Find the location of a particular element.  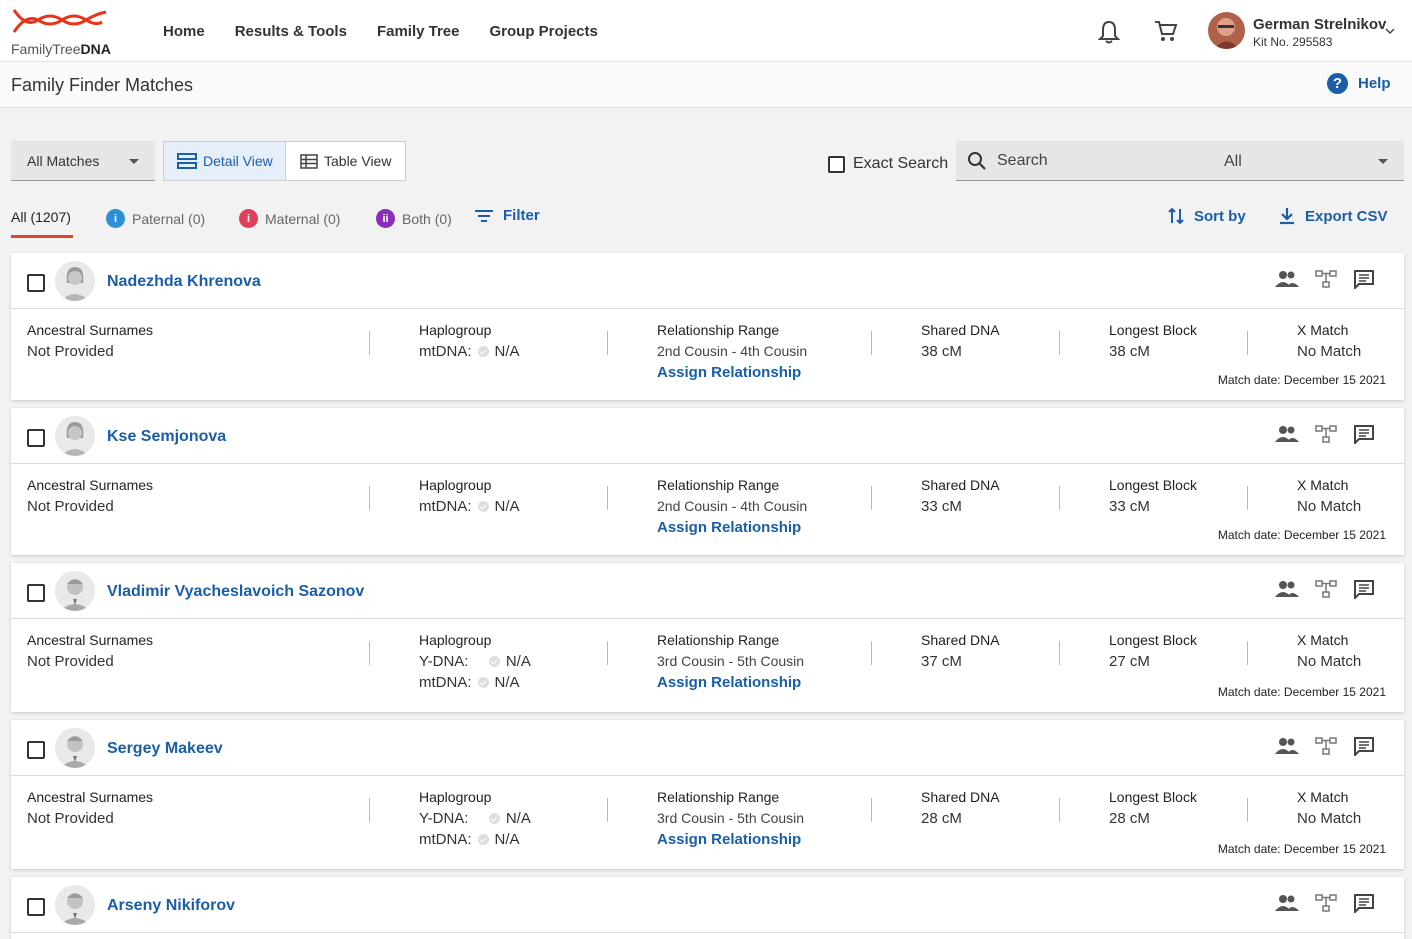

help-link: ? Help is located at coordinates (1359, 83).